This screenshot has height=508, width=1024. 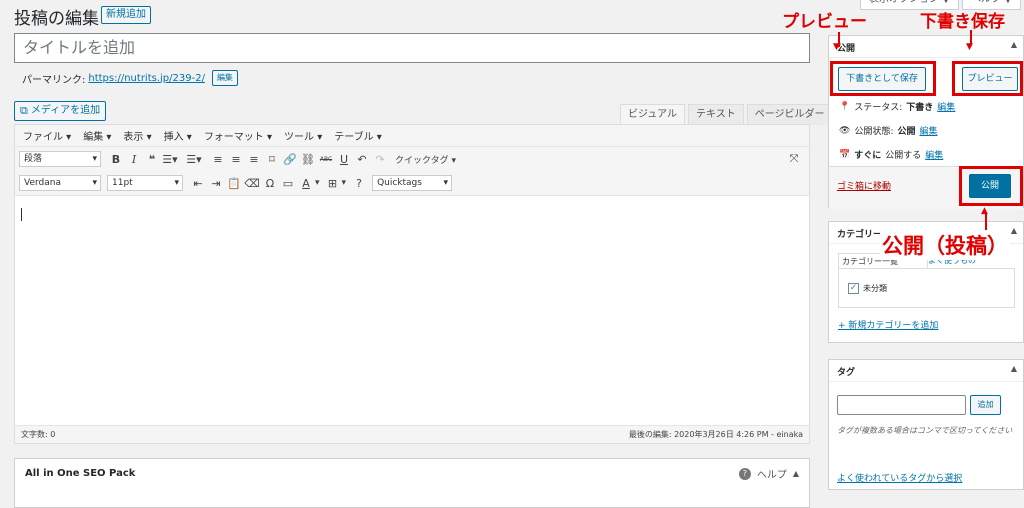 What do you see at coordinates (194, 159) in the screenshot?
I see `numbered-list-icon: ☰▾` at bounding box center [194, 159].